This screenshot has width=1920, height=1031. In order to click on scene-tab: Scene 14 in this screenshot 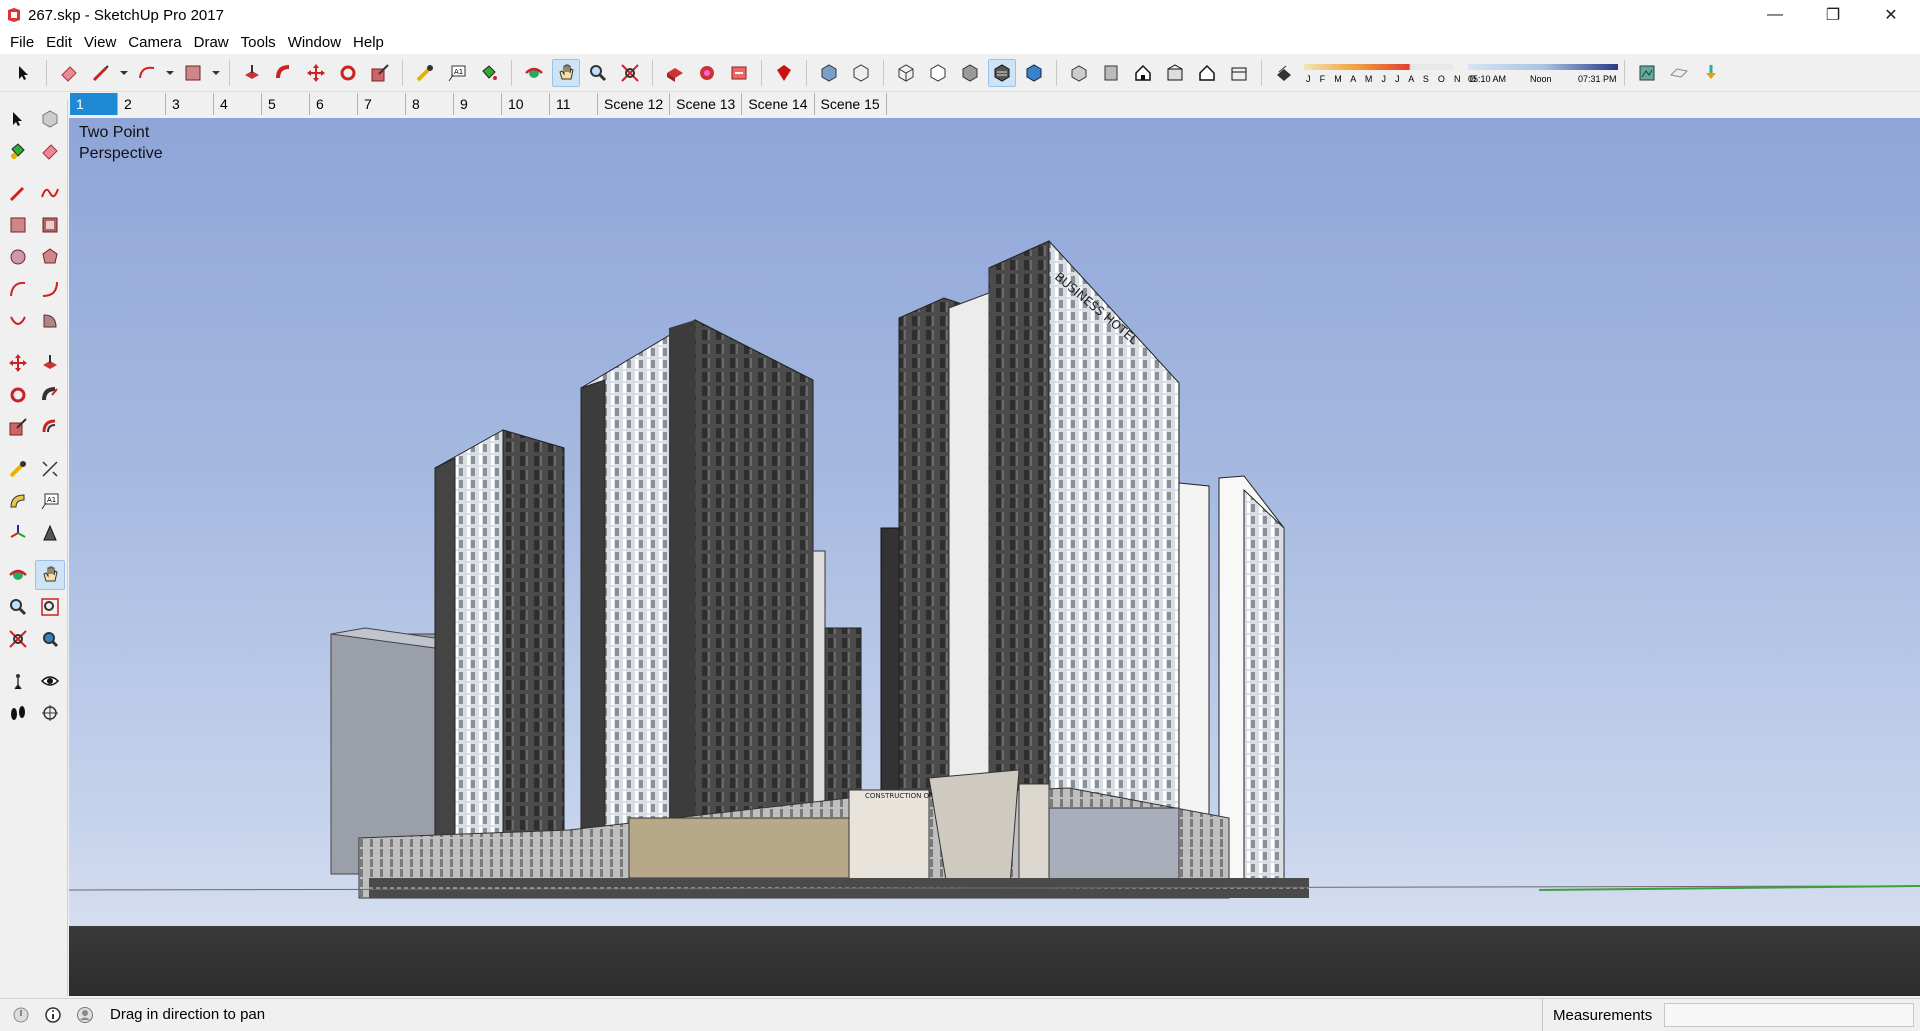, I will do `click(778, 104)`.